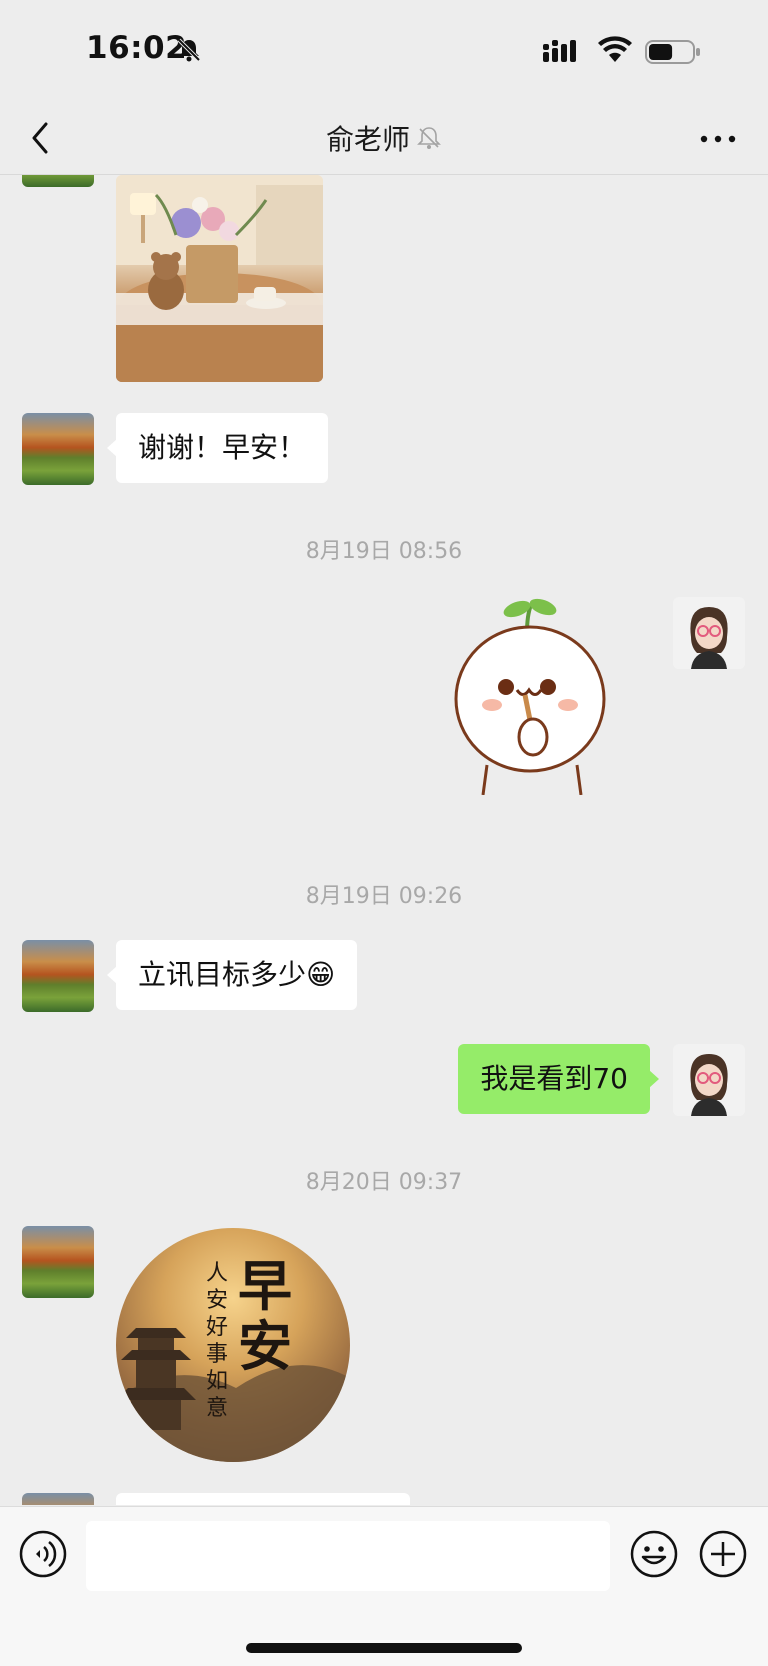 The width and height of the screenshot is (768, 1666). I want to click on message-bubble-sent: 我是看到70, so click(558, 1079).